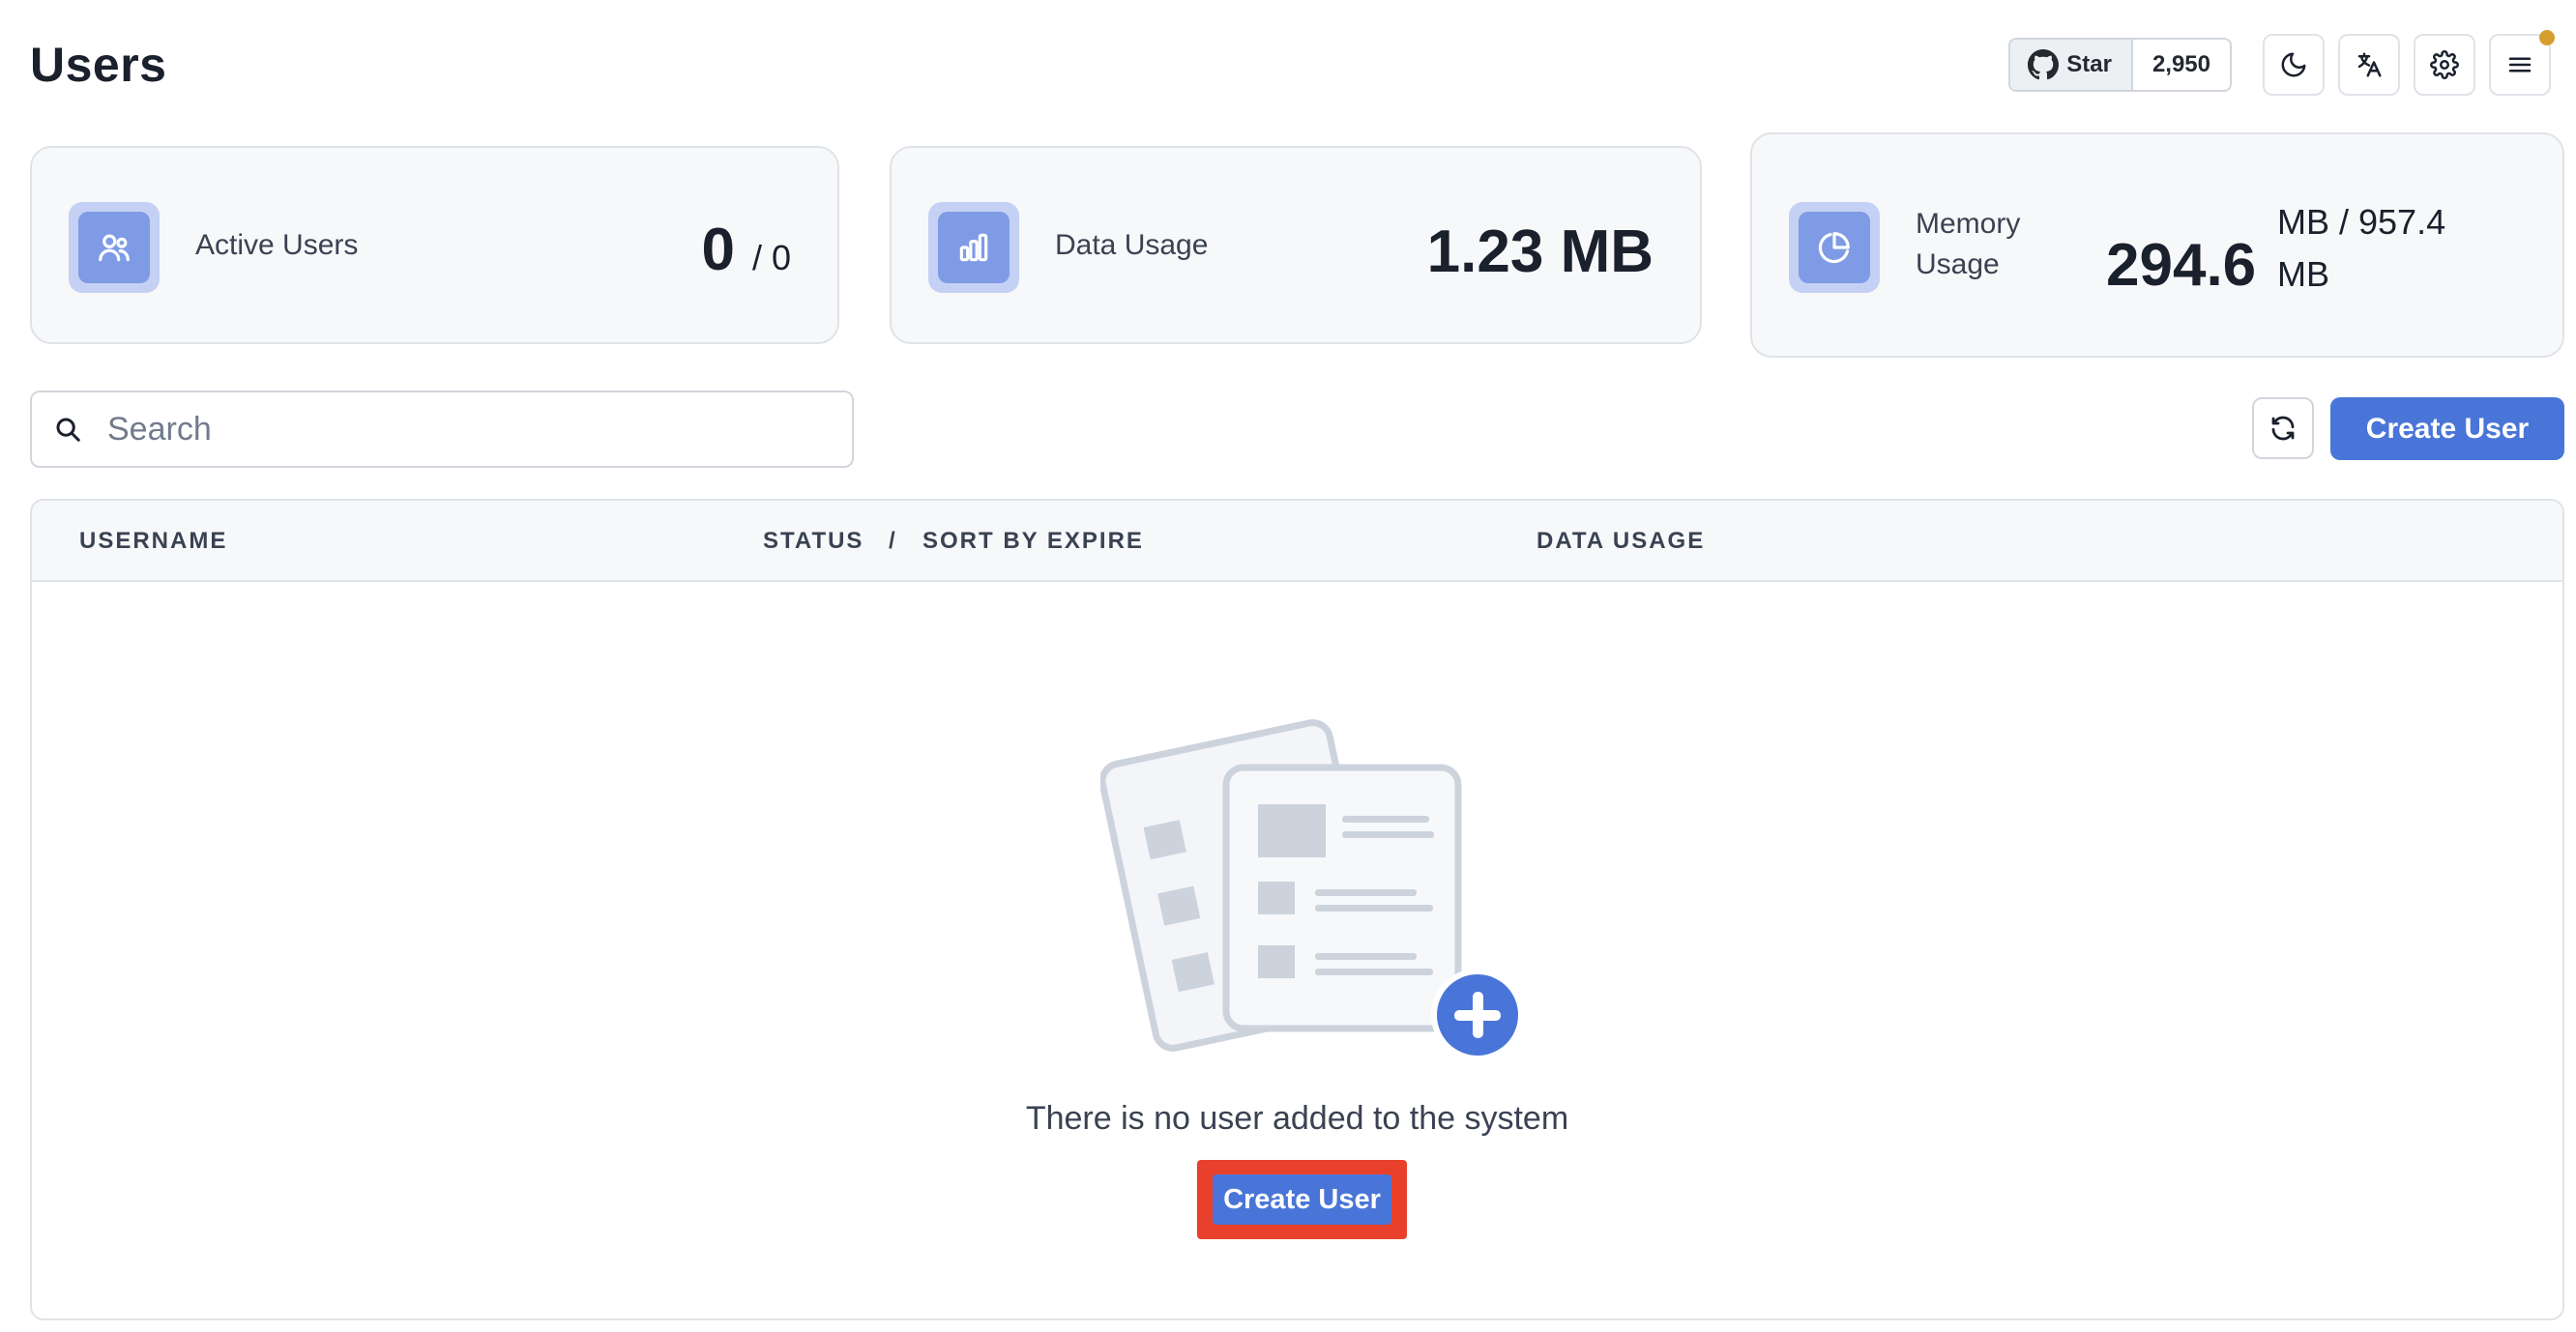 Image resolution: width=2576 pixels, height=1332 pixels. I want to click on search-input, so click(474, 429).